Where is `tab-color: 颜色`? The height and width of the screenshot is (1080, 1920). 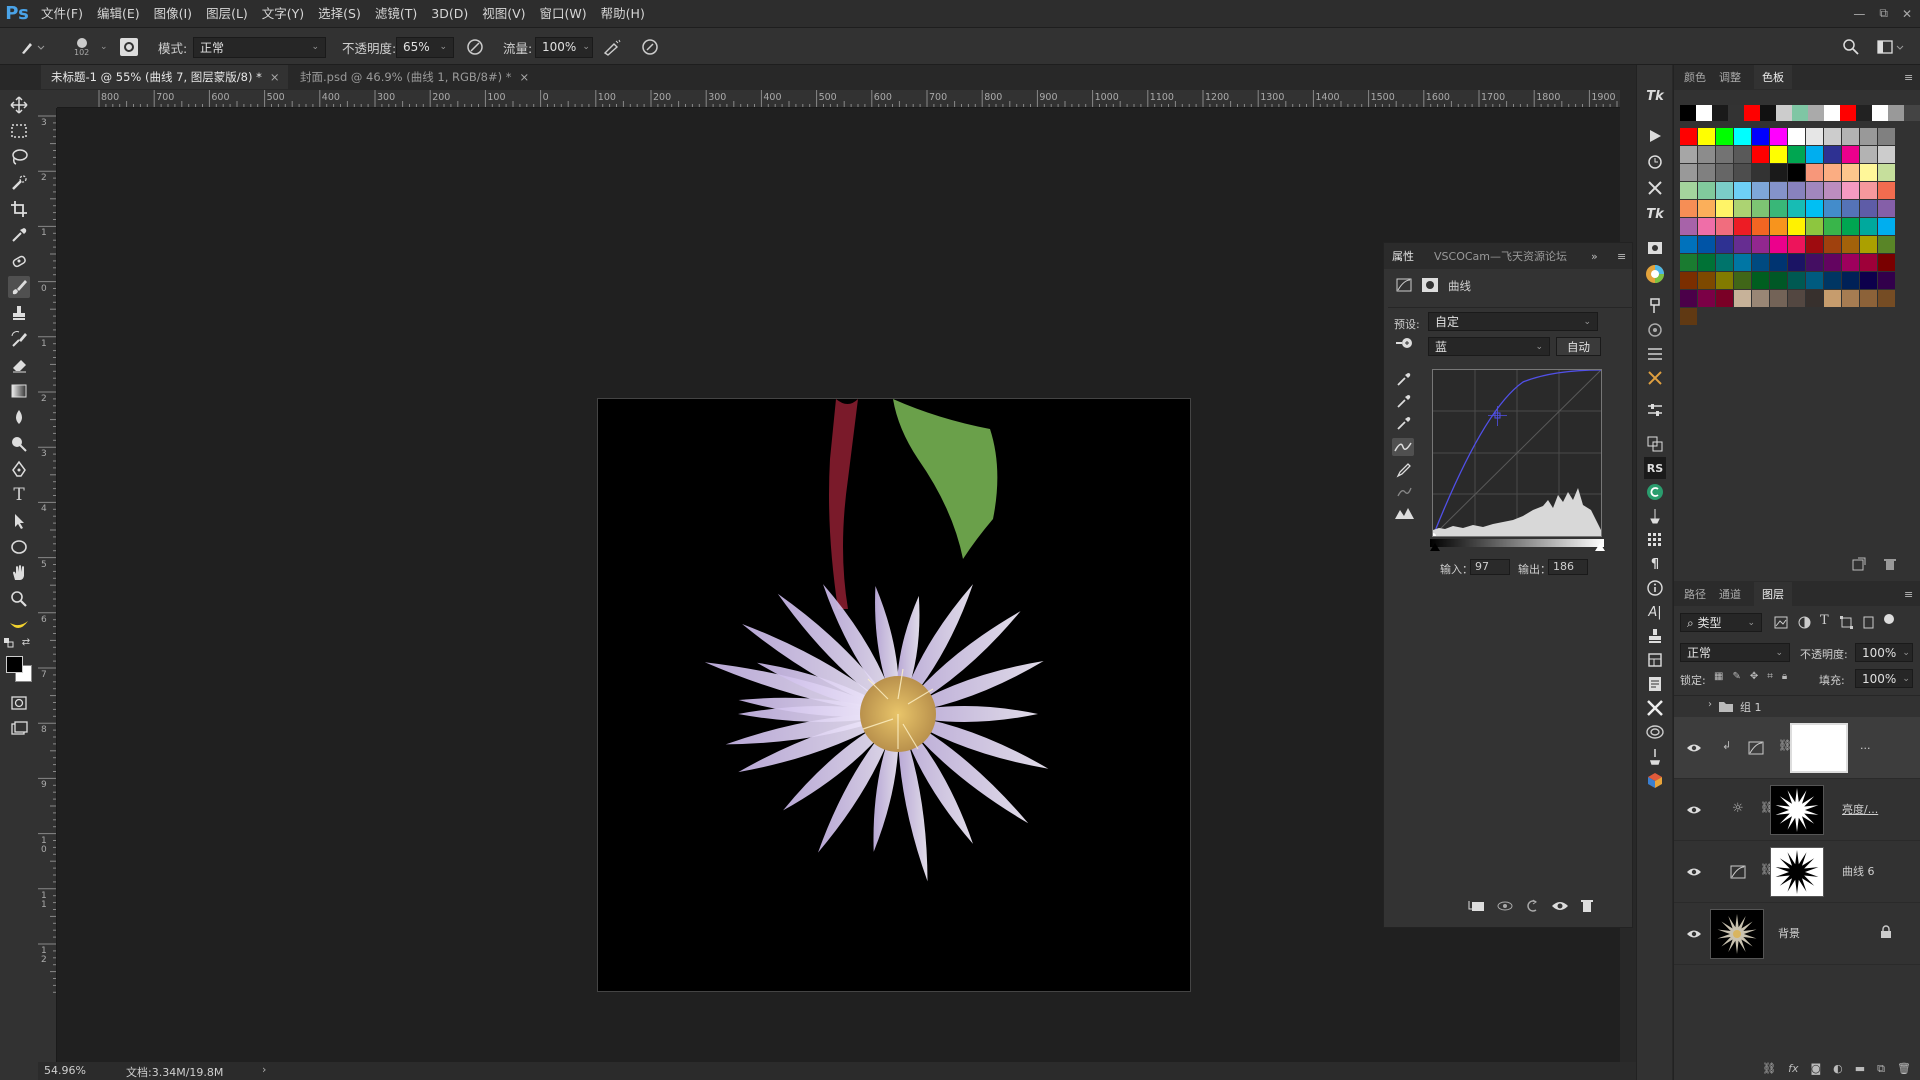
tab-color: 颜色 is located at coordinates (1695, 77).